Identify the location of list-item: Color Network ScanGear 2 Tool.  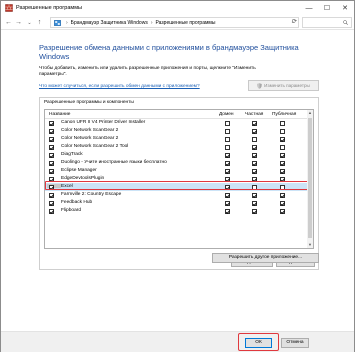
(179, 147).